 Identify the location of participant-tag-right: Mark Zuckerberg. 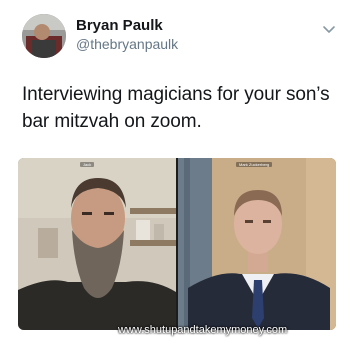
(254, 164).